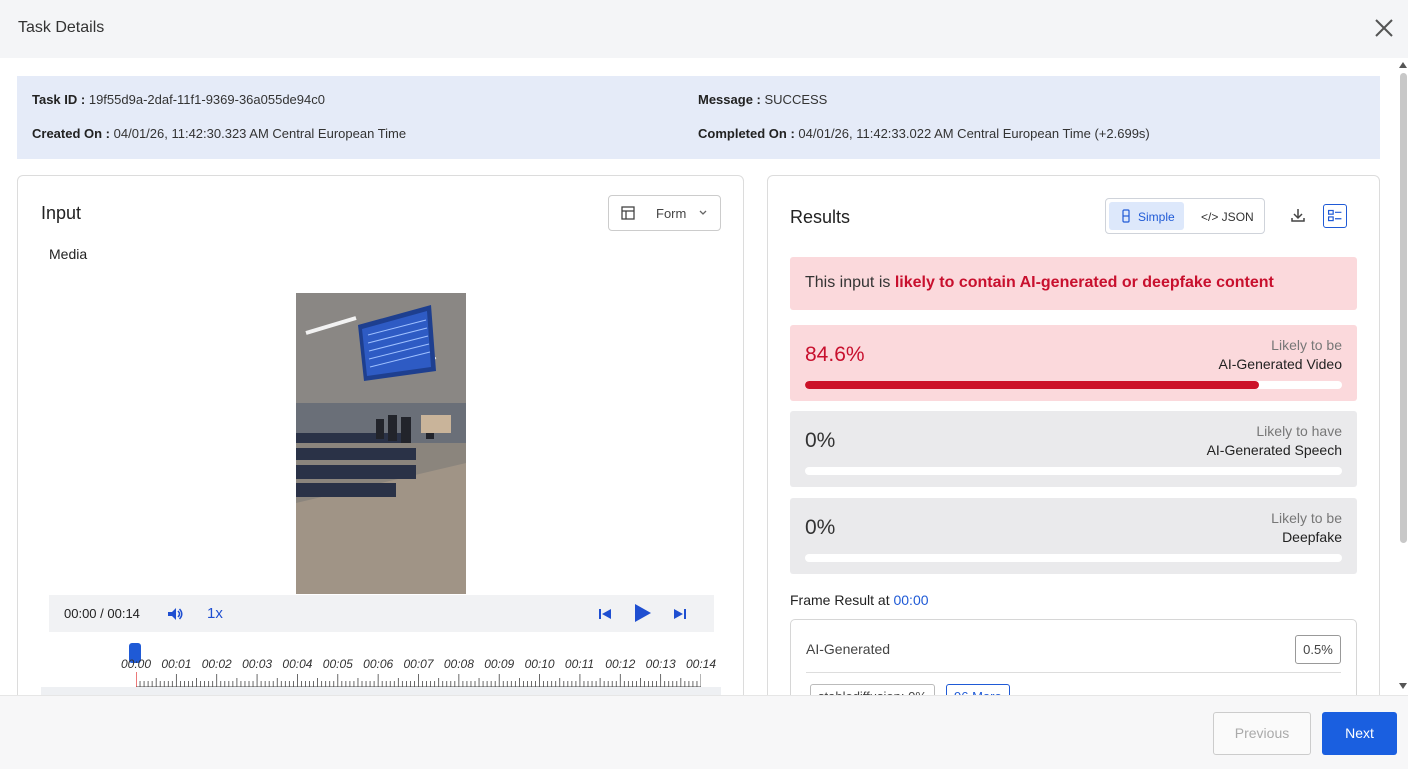  What do you see at coordinates (381, 613) in the screenshot?
I see `video-controls: 00:00 / 00:14 1x` at bounding box center [381, 613].